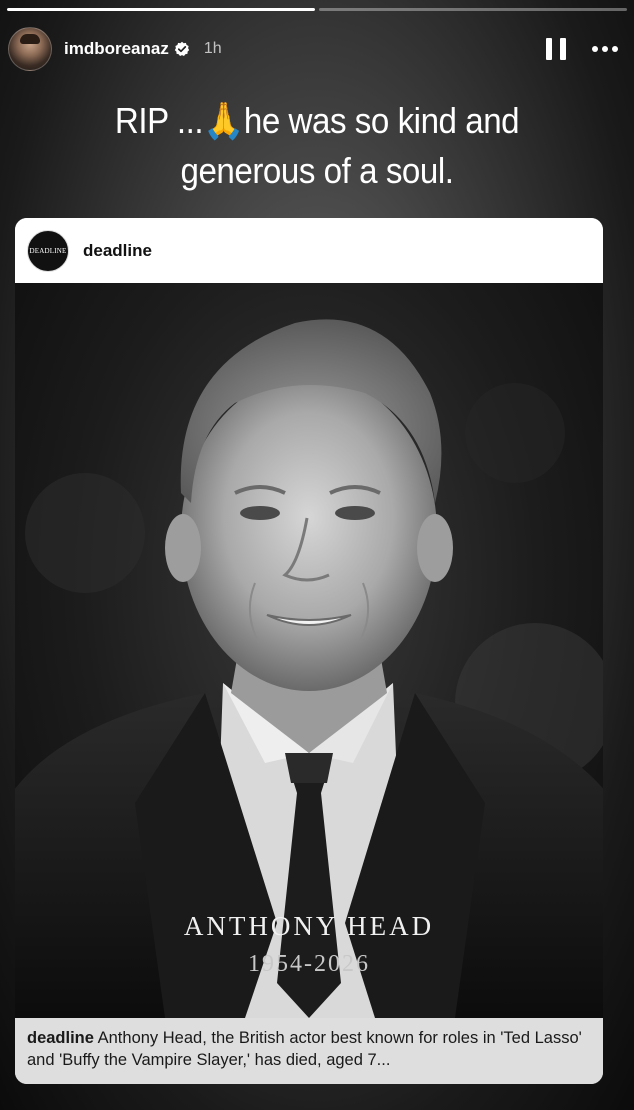  What do you see at coordinates (309, 250) in the screenshot?
I see `shared-post-header: DEADLINE deadline` at bounding box center [309, 250].